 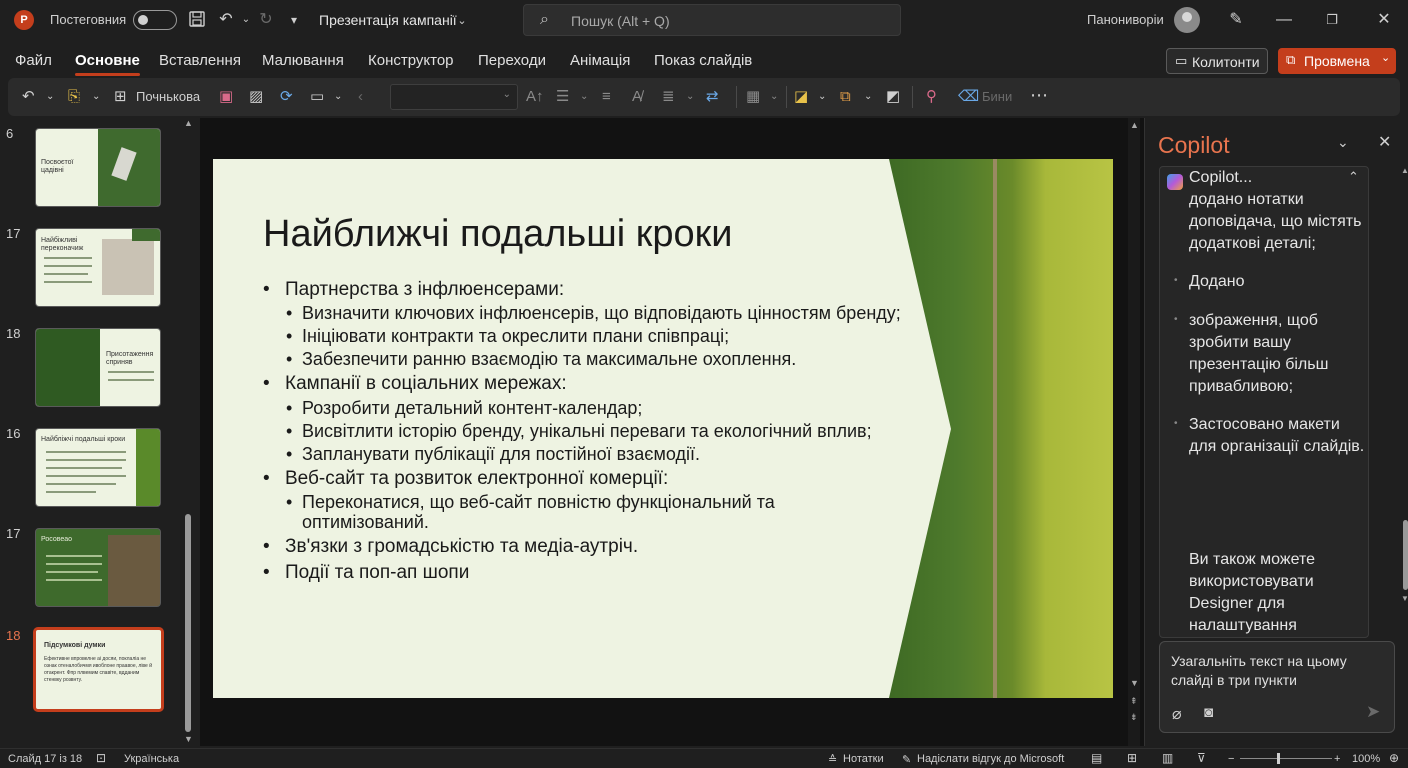 I want to click on section-chevron-icon: ⌄, so click(x=338, y=97).